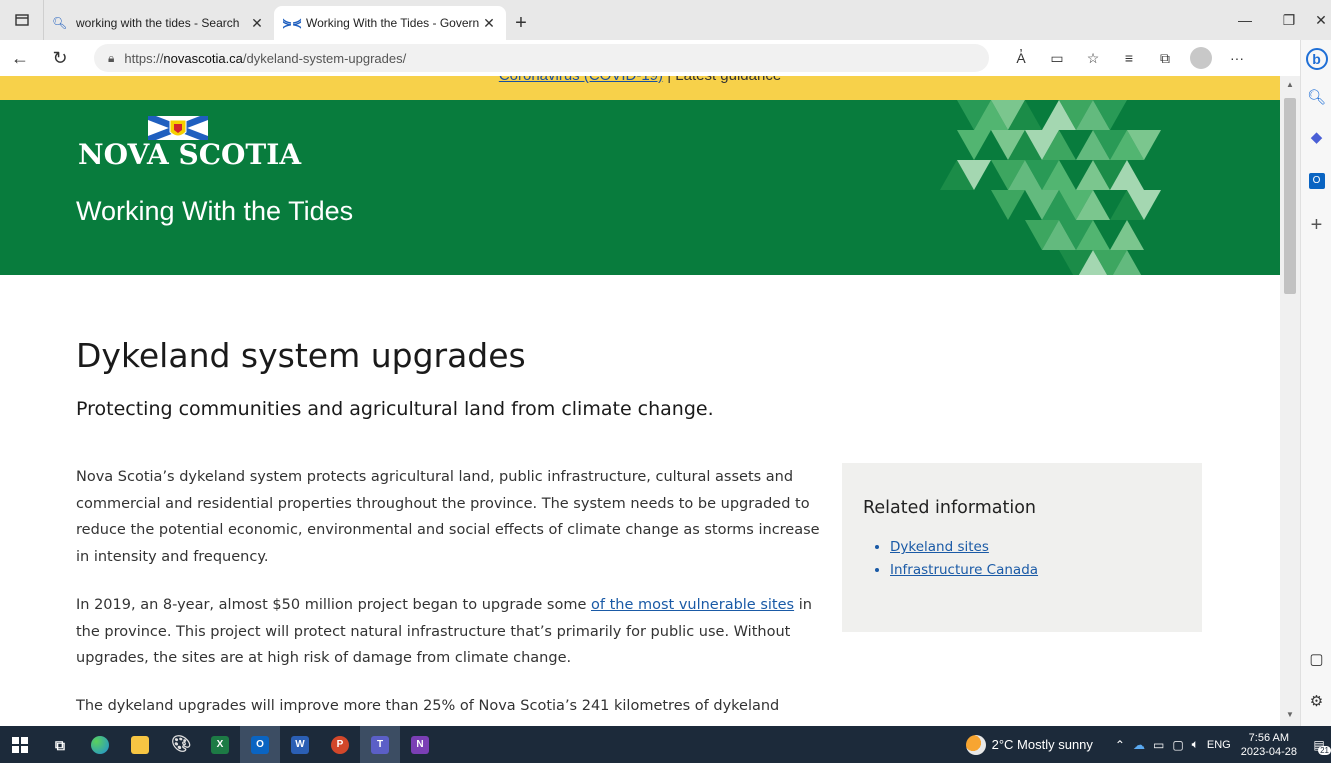 This screenshot has width=1331, height=763. What do you see at coordinates (1245, 20) in the screenshot?
I see `minimize-icon: —` at bounding box center [1245, 20].